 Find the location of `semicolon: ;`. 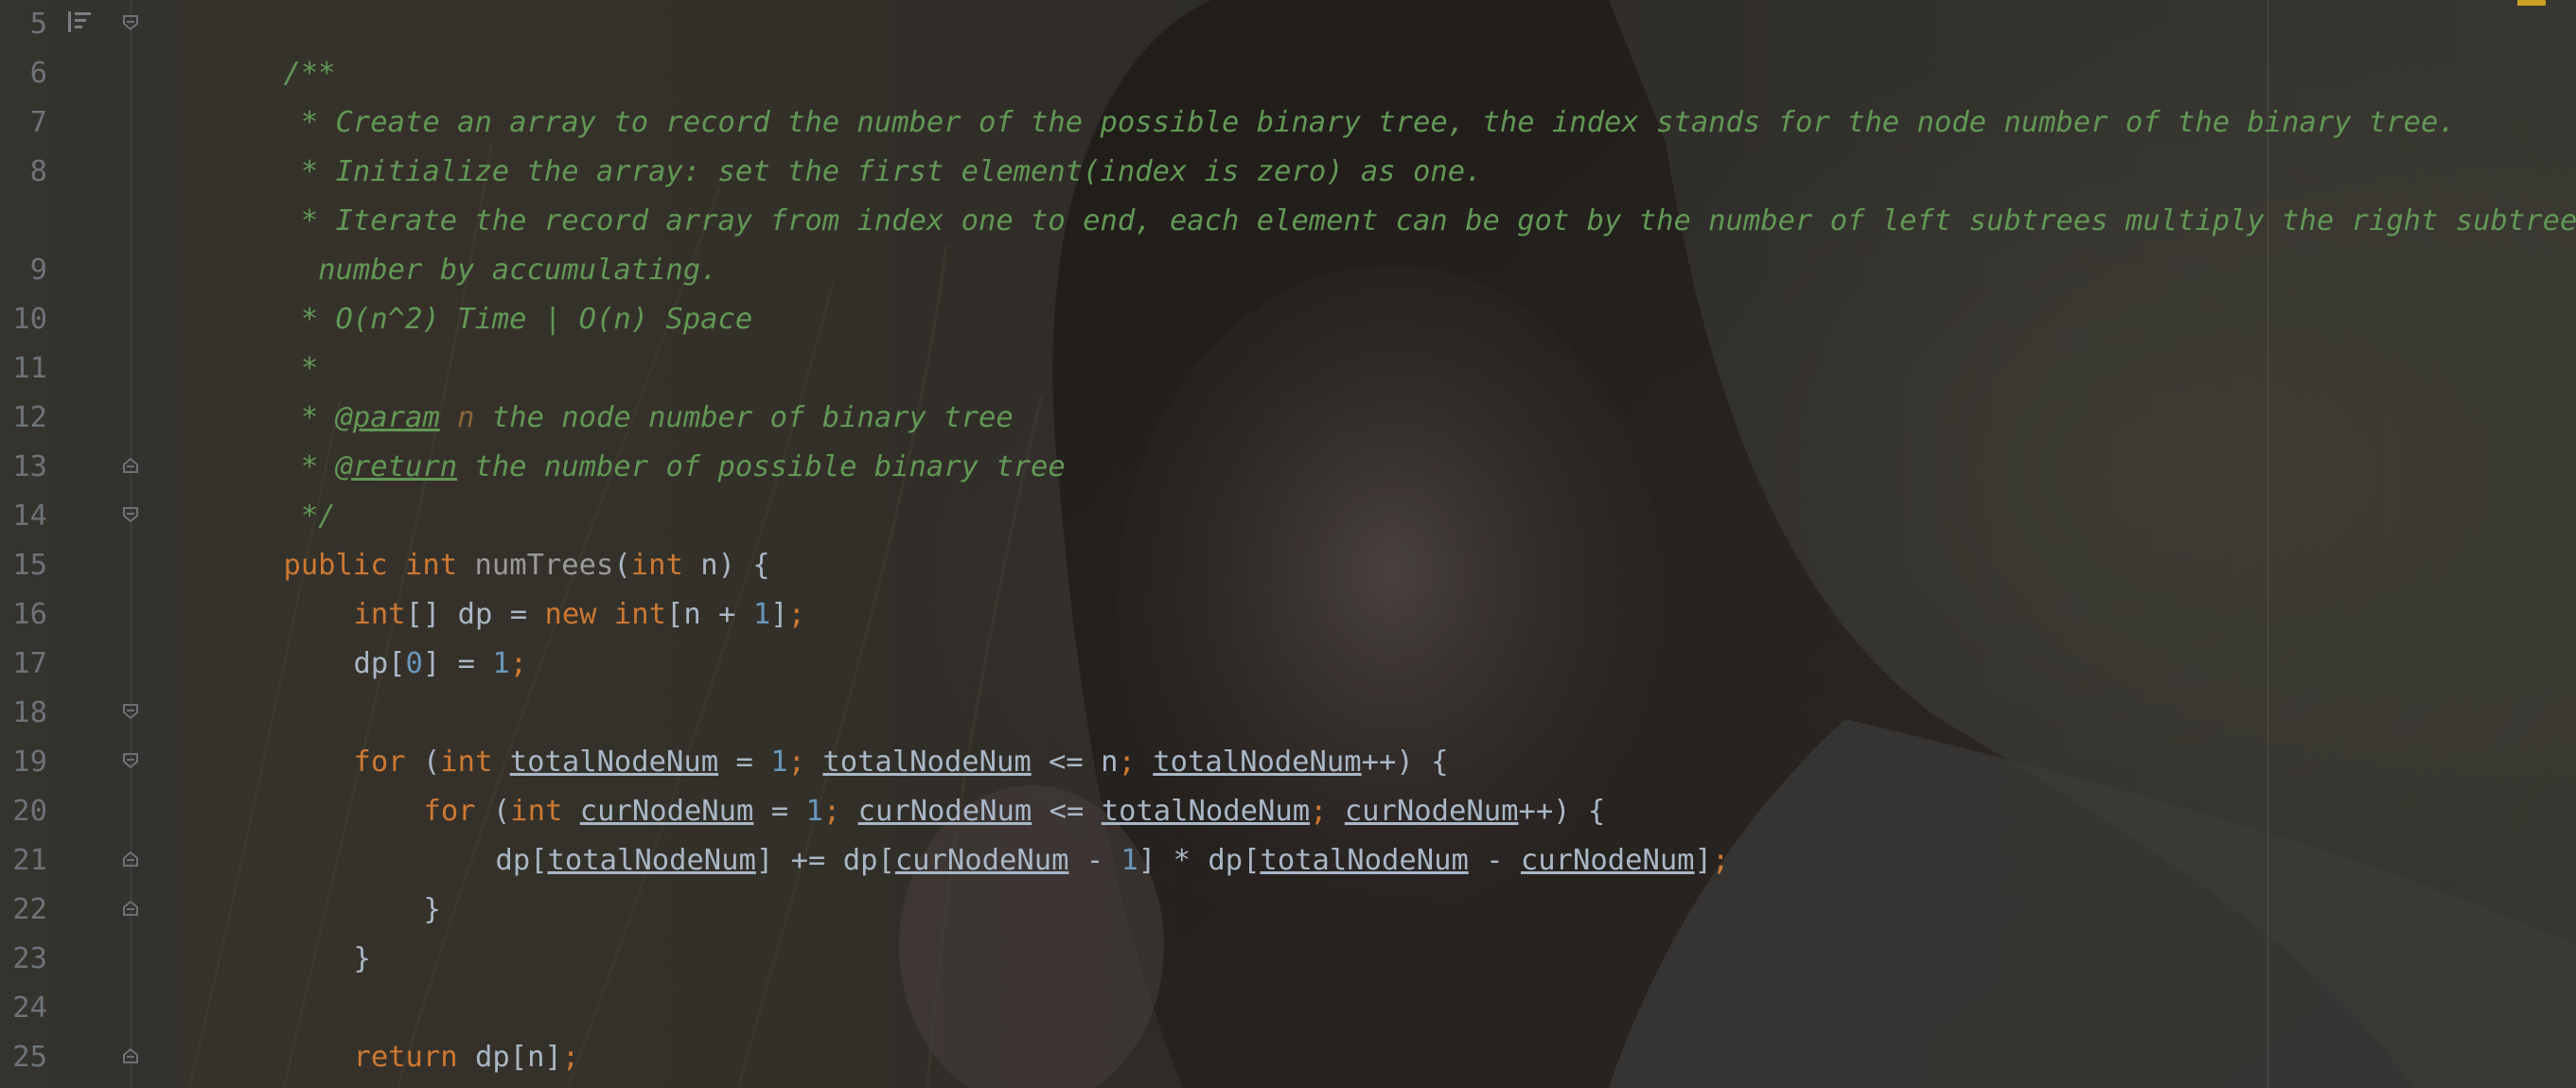

semicolon: ; is located at coordinates (518, 663).